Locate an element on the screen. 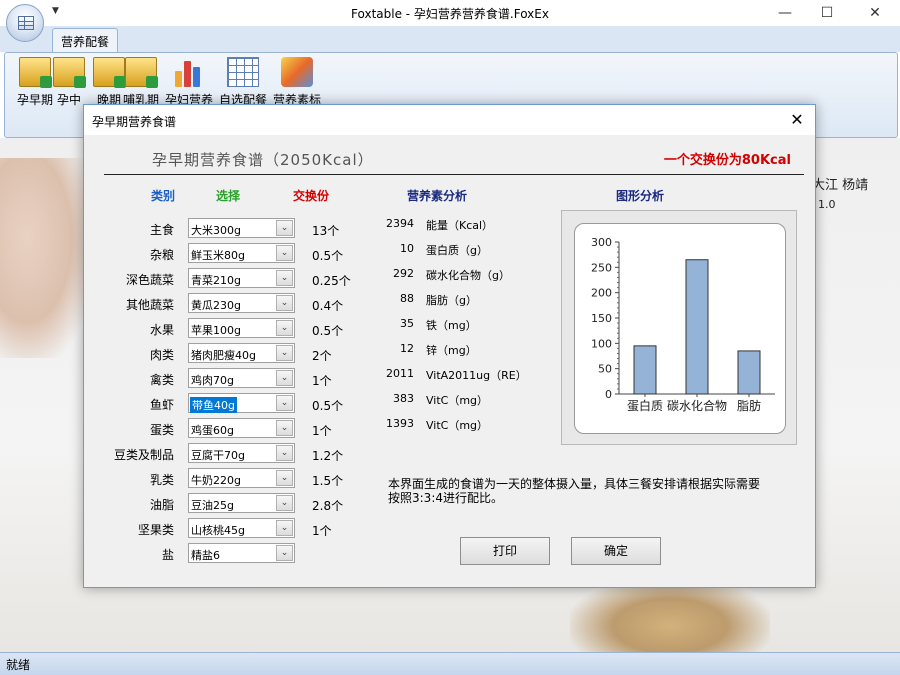 The image size is (900, 675). x-tick-label: 蛋白质 is located at coordinates (645, 405).